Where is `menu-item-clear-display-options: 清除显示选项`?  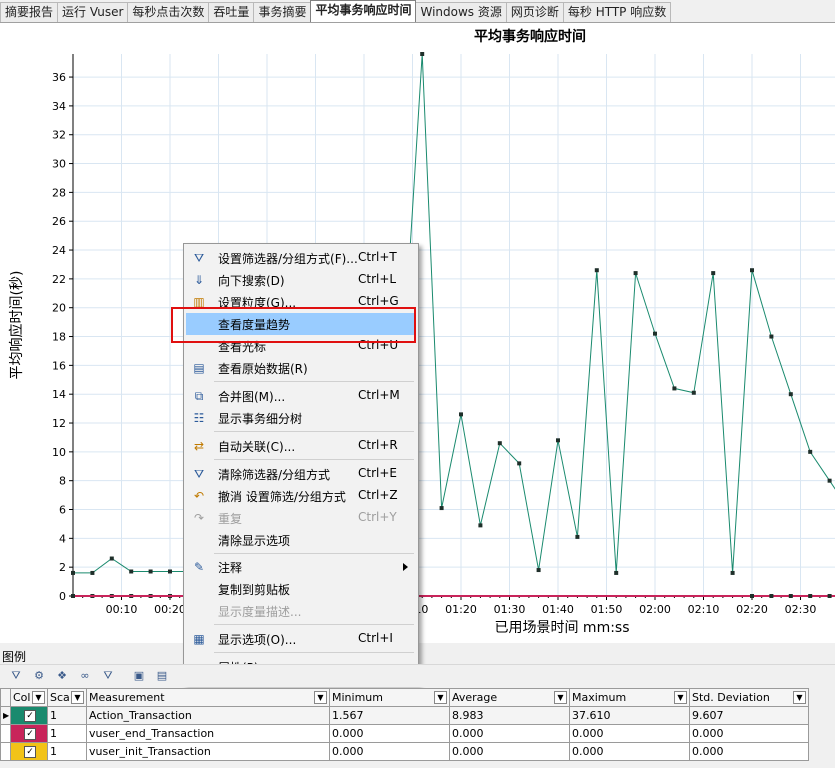
menu-item-clear-display-options: 清除显示选项 is located at coordinates (300, 540).